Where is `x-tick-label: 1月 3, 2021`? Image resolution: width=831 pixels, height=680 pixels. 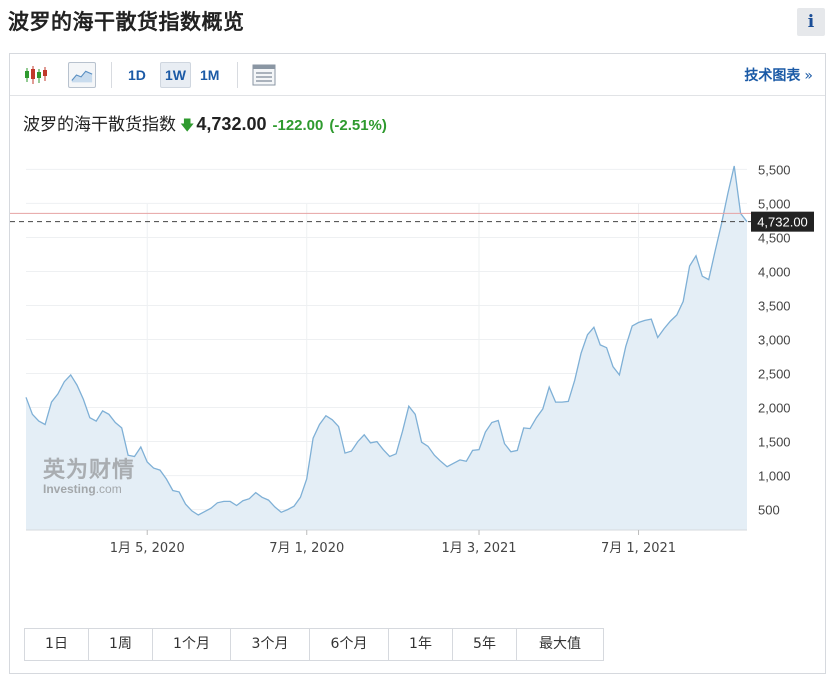 x-tick-label: 1月 3, 2021 is located at coordinates (479, 548).